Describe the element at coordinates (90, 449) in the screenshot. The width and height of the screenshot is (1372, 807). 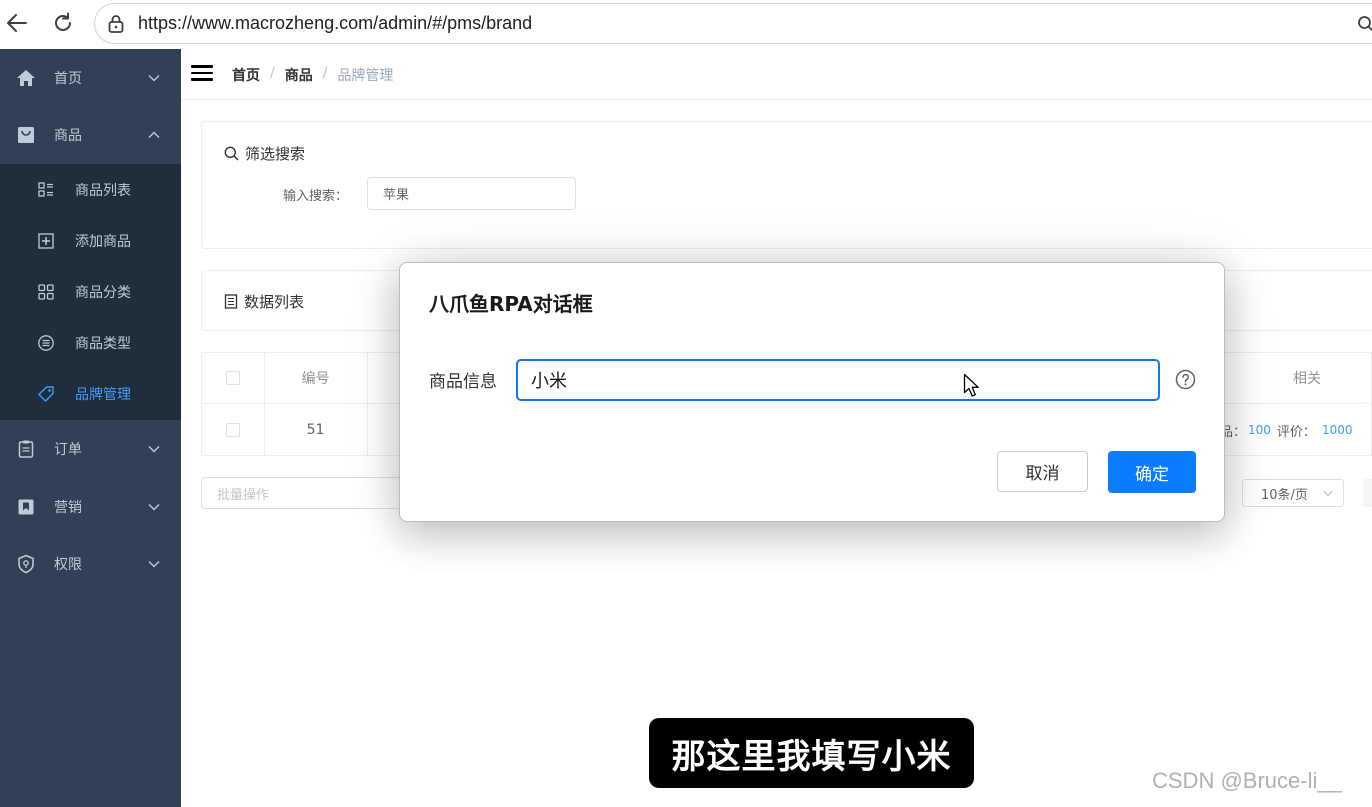
I see `sidebar-item-orders: 订单` at that location.